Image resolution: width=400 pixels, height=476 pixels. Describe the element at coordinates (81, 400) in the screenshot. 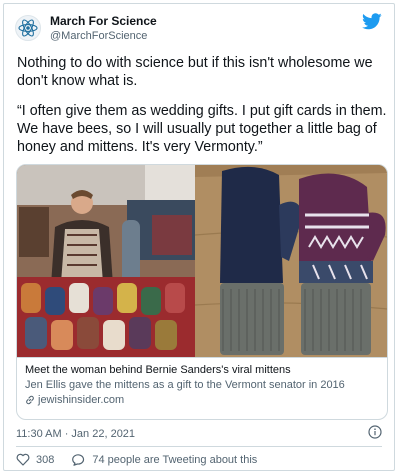

I see `link-domain: jewishinsider.com` at that location.